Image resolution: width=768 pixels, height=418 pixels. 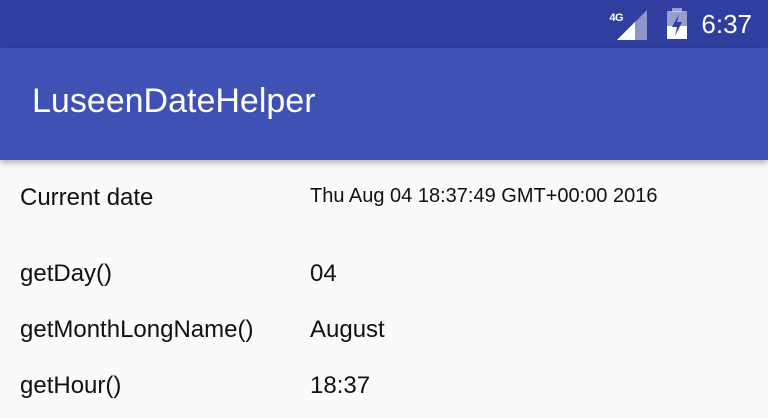 I want to click on status-icons: 4G 6:37, so click(x=680, y=24).